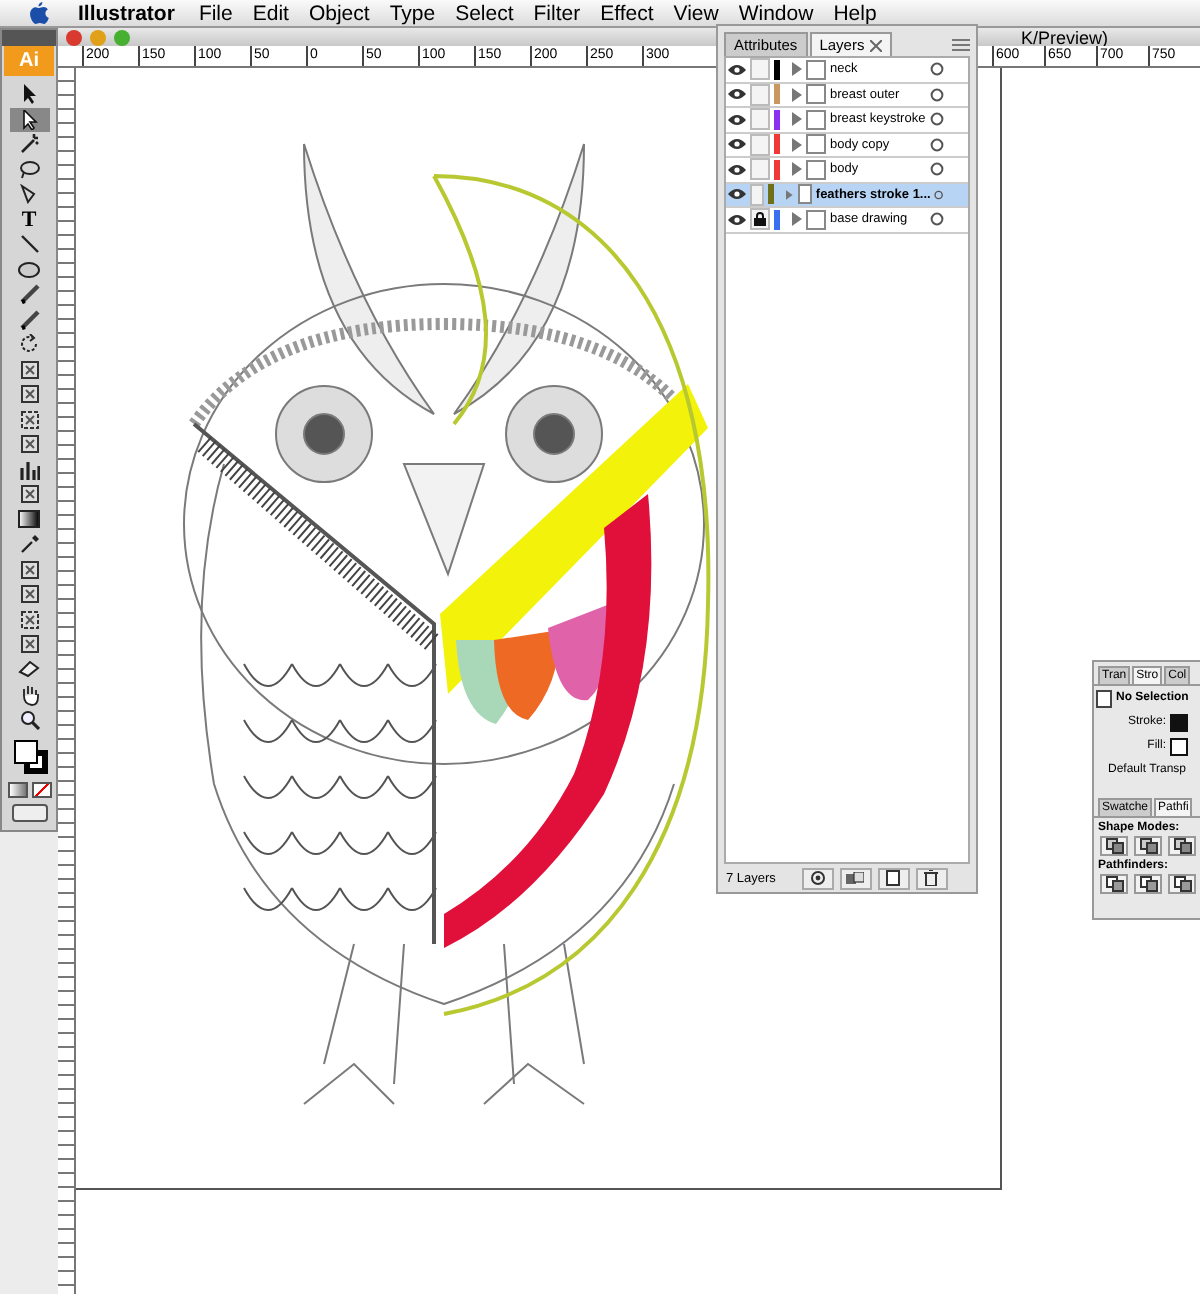 The image size is (1200, 1294). What do you see at coordinates (29, 694) in the screenshot?
I see `hand-icon` at bounding box center [29, 694].